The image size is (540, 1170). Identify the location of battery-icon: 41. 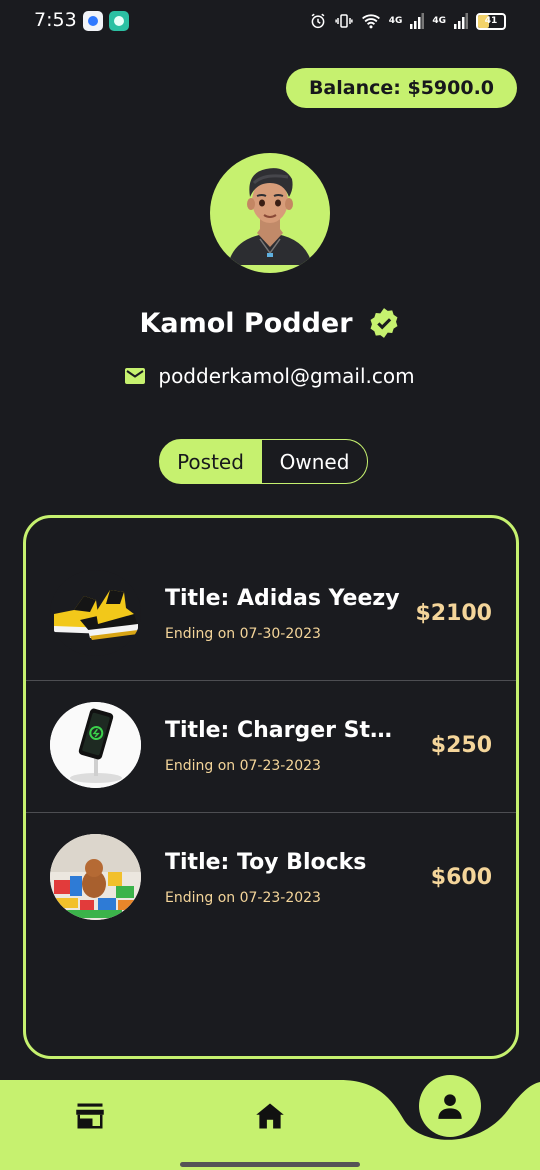
(491, 21).